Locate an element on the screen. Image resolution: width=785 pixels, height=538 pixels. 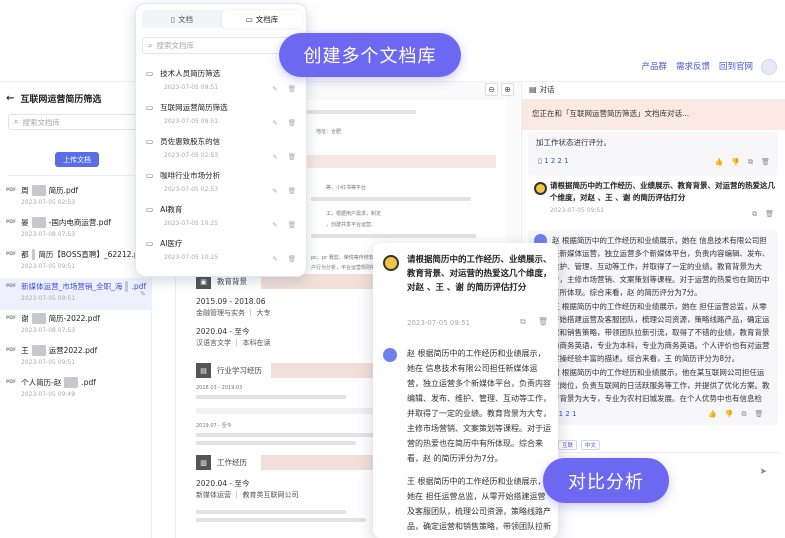
library-item: ▭ 咖啡行业市场分析 2023-07-05 02:53 ✎ 🗑 is located at coordinates (221, 187).